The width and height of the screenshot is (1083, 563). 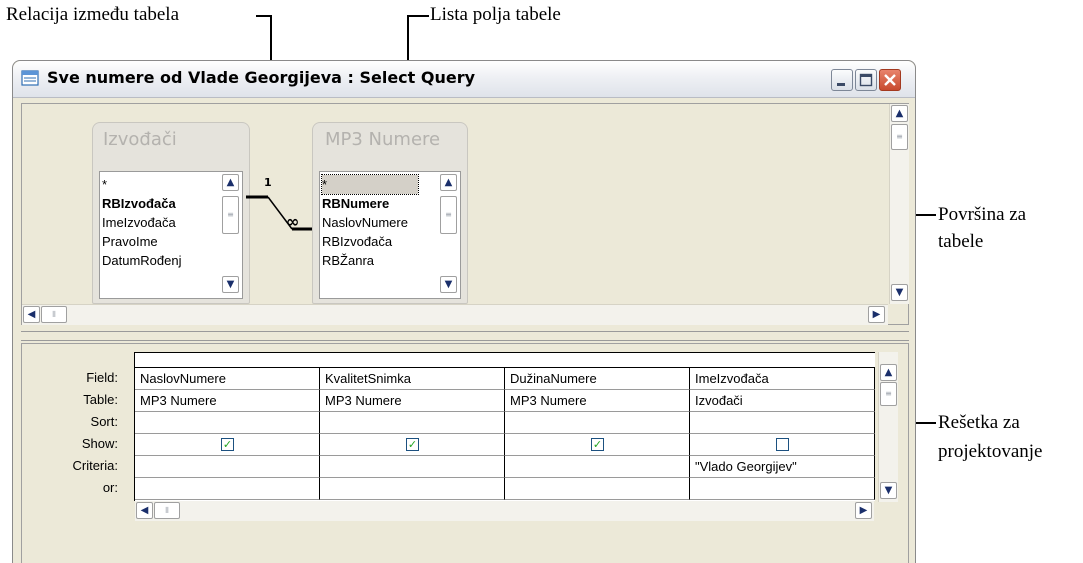 I want to click on field-item: PravoIme, so click(x=130, y=241).